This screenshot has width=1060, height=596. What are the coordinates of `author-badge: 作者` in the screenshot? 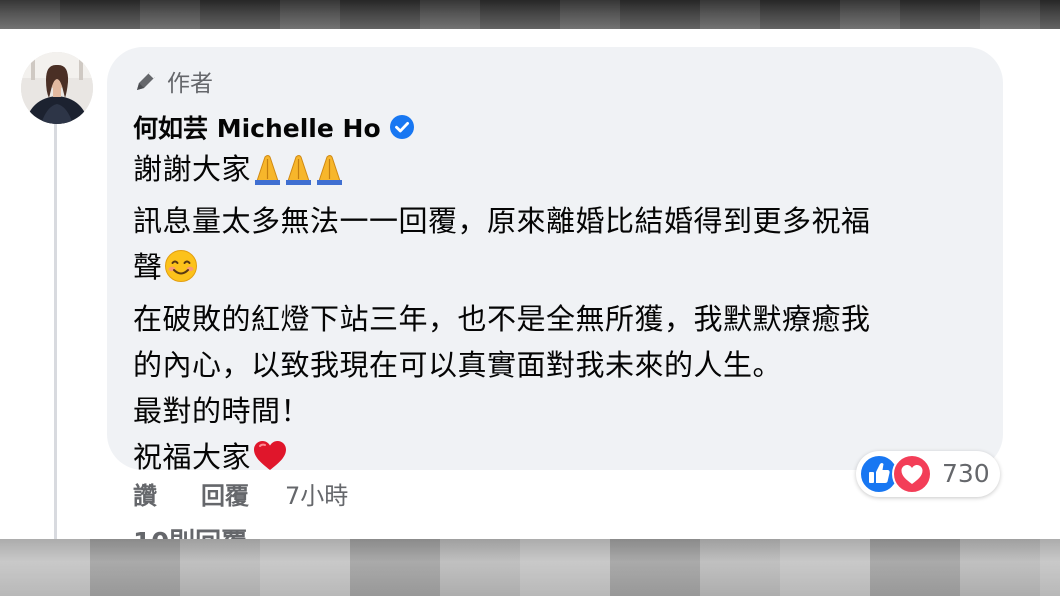 It's located at (173, 81).